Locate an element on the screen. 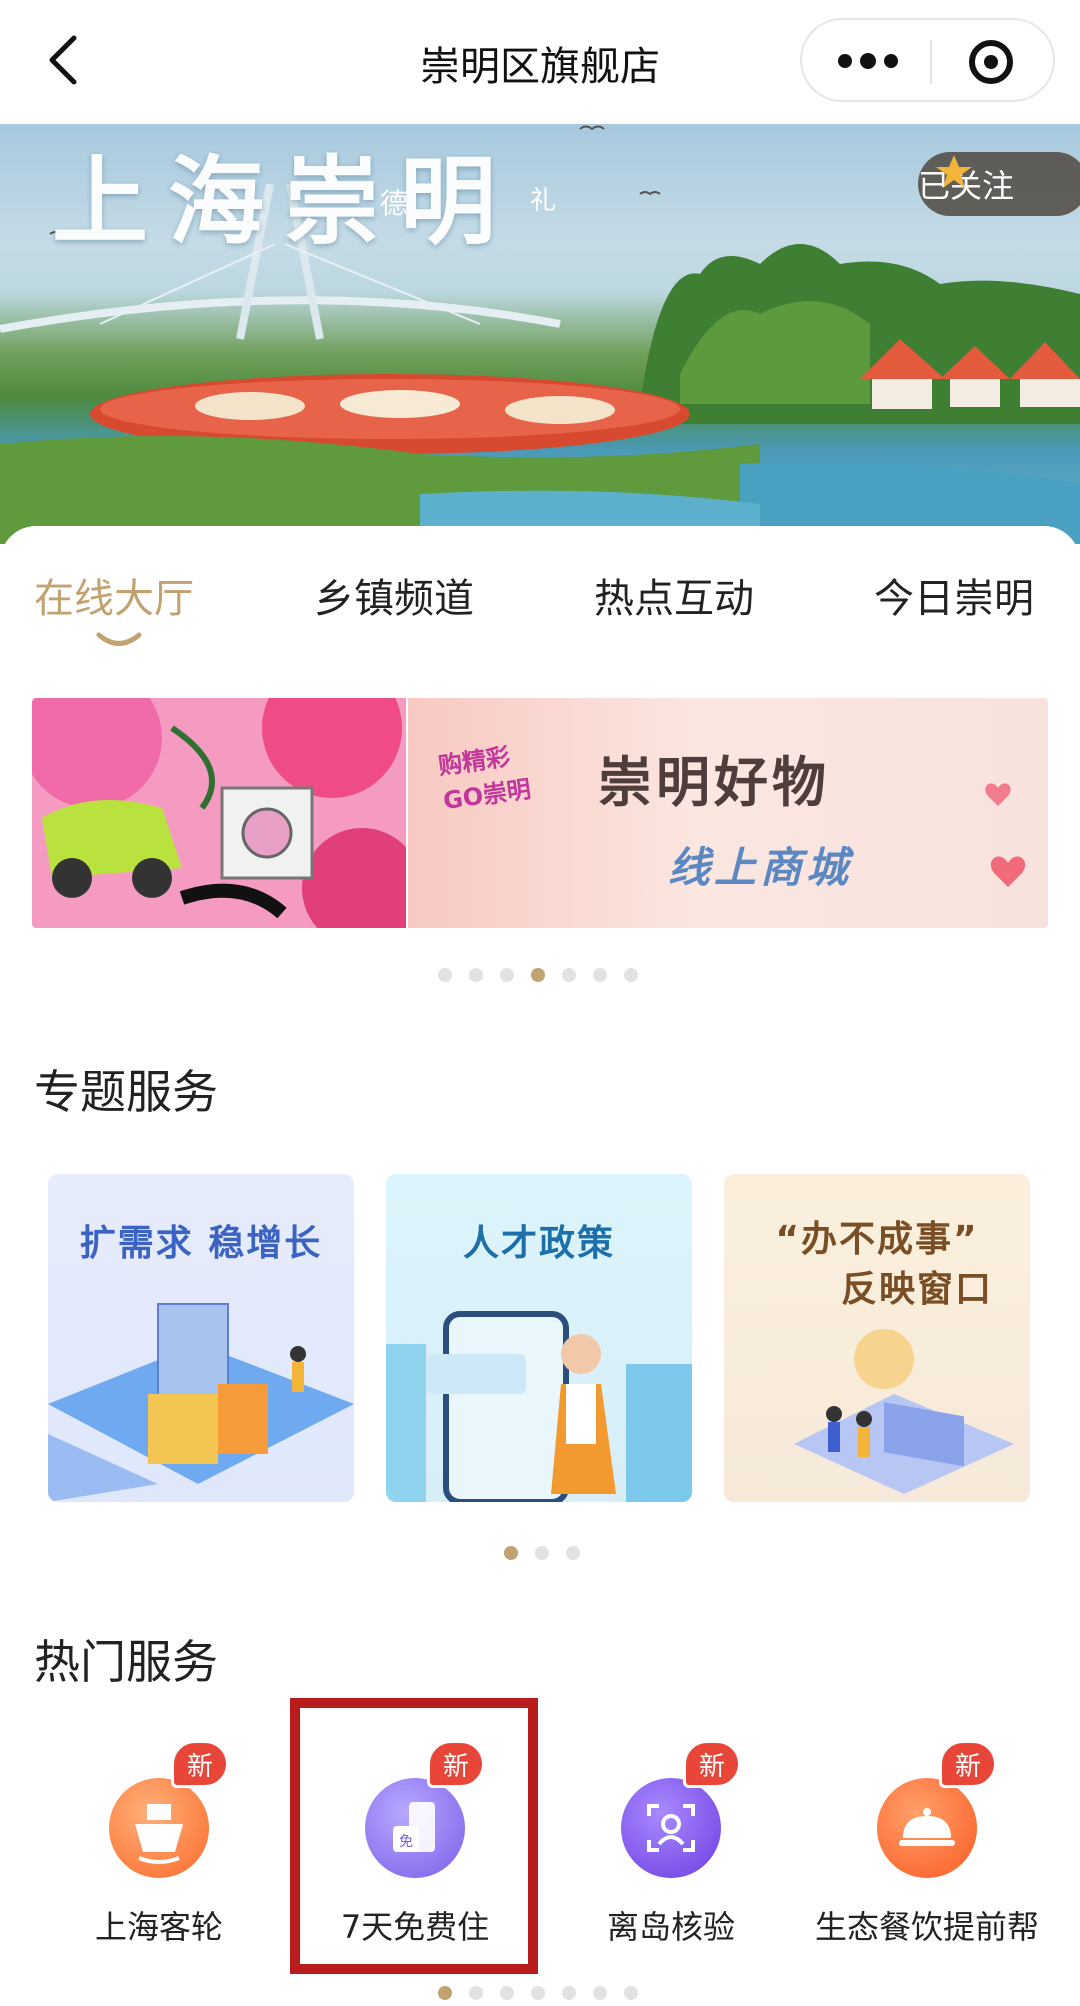 The height and width of the screenshot is (2006, 1080). promo-badge: 购精彩 GO崇明 is located at coordinates (500, 773).